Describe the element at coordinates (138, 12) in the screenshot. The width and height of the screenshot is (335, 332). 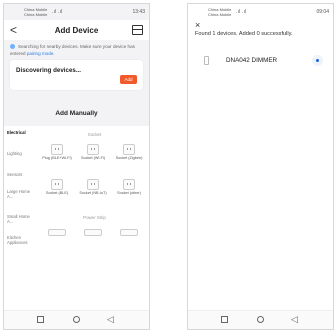
I see `time-text: 13:43` at that location.